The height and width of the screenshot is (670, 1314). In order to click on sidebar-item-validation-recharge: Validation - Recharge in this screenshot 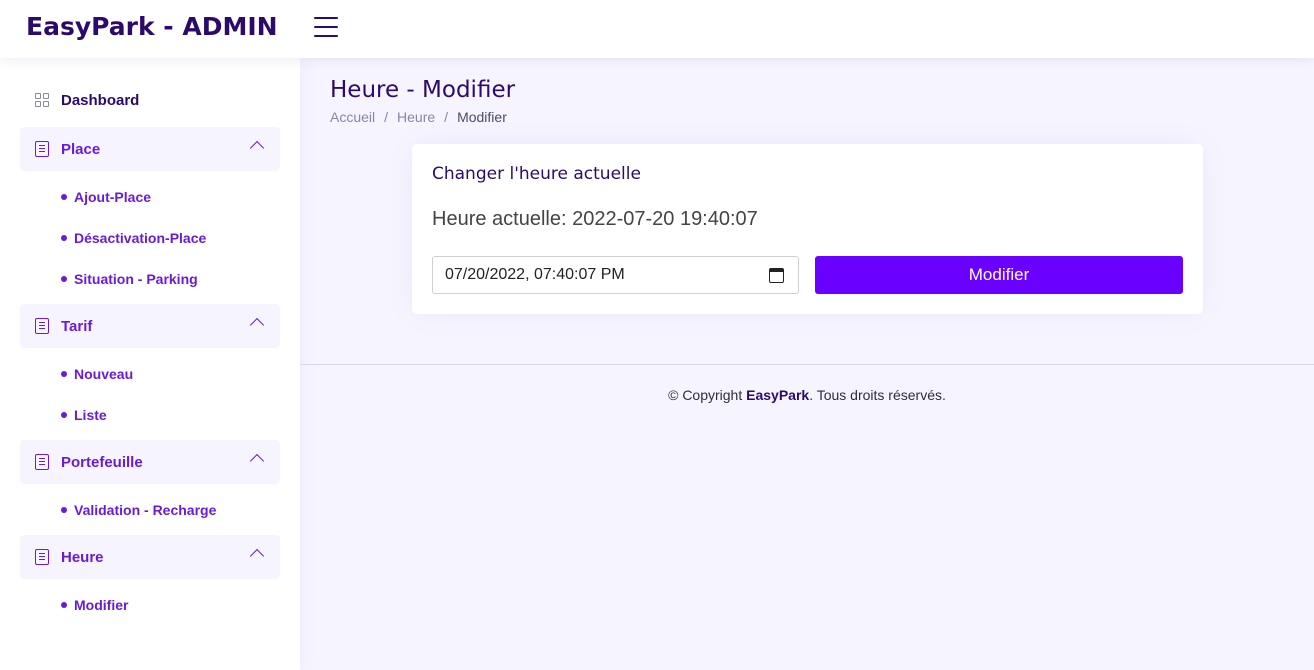, I will do `click(138, 510)`.